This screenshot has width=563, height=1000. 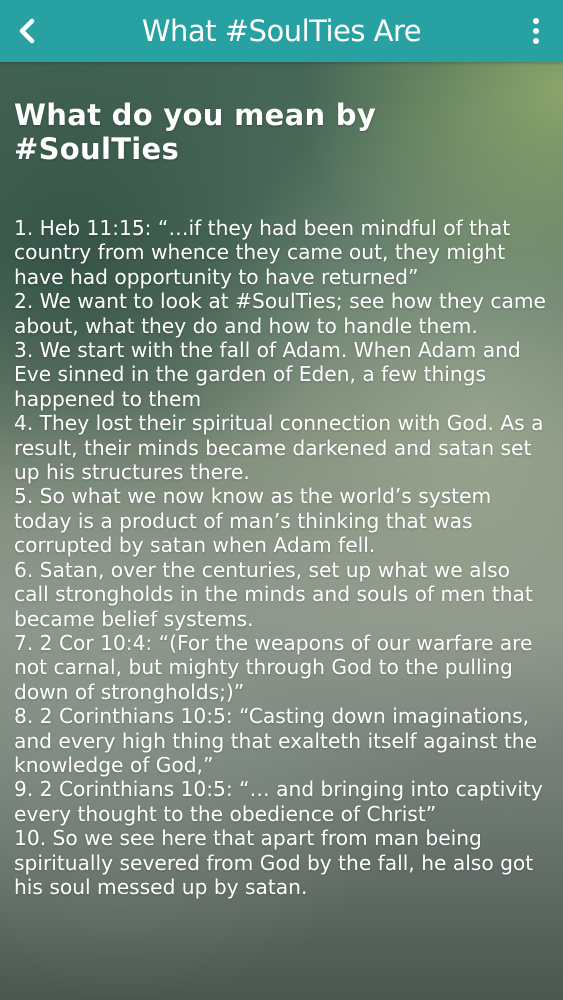 I want to click on page-title: What #SoulTies Are, so click(x=281, y=31).